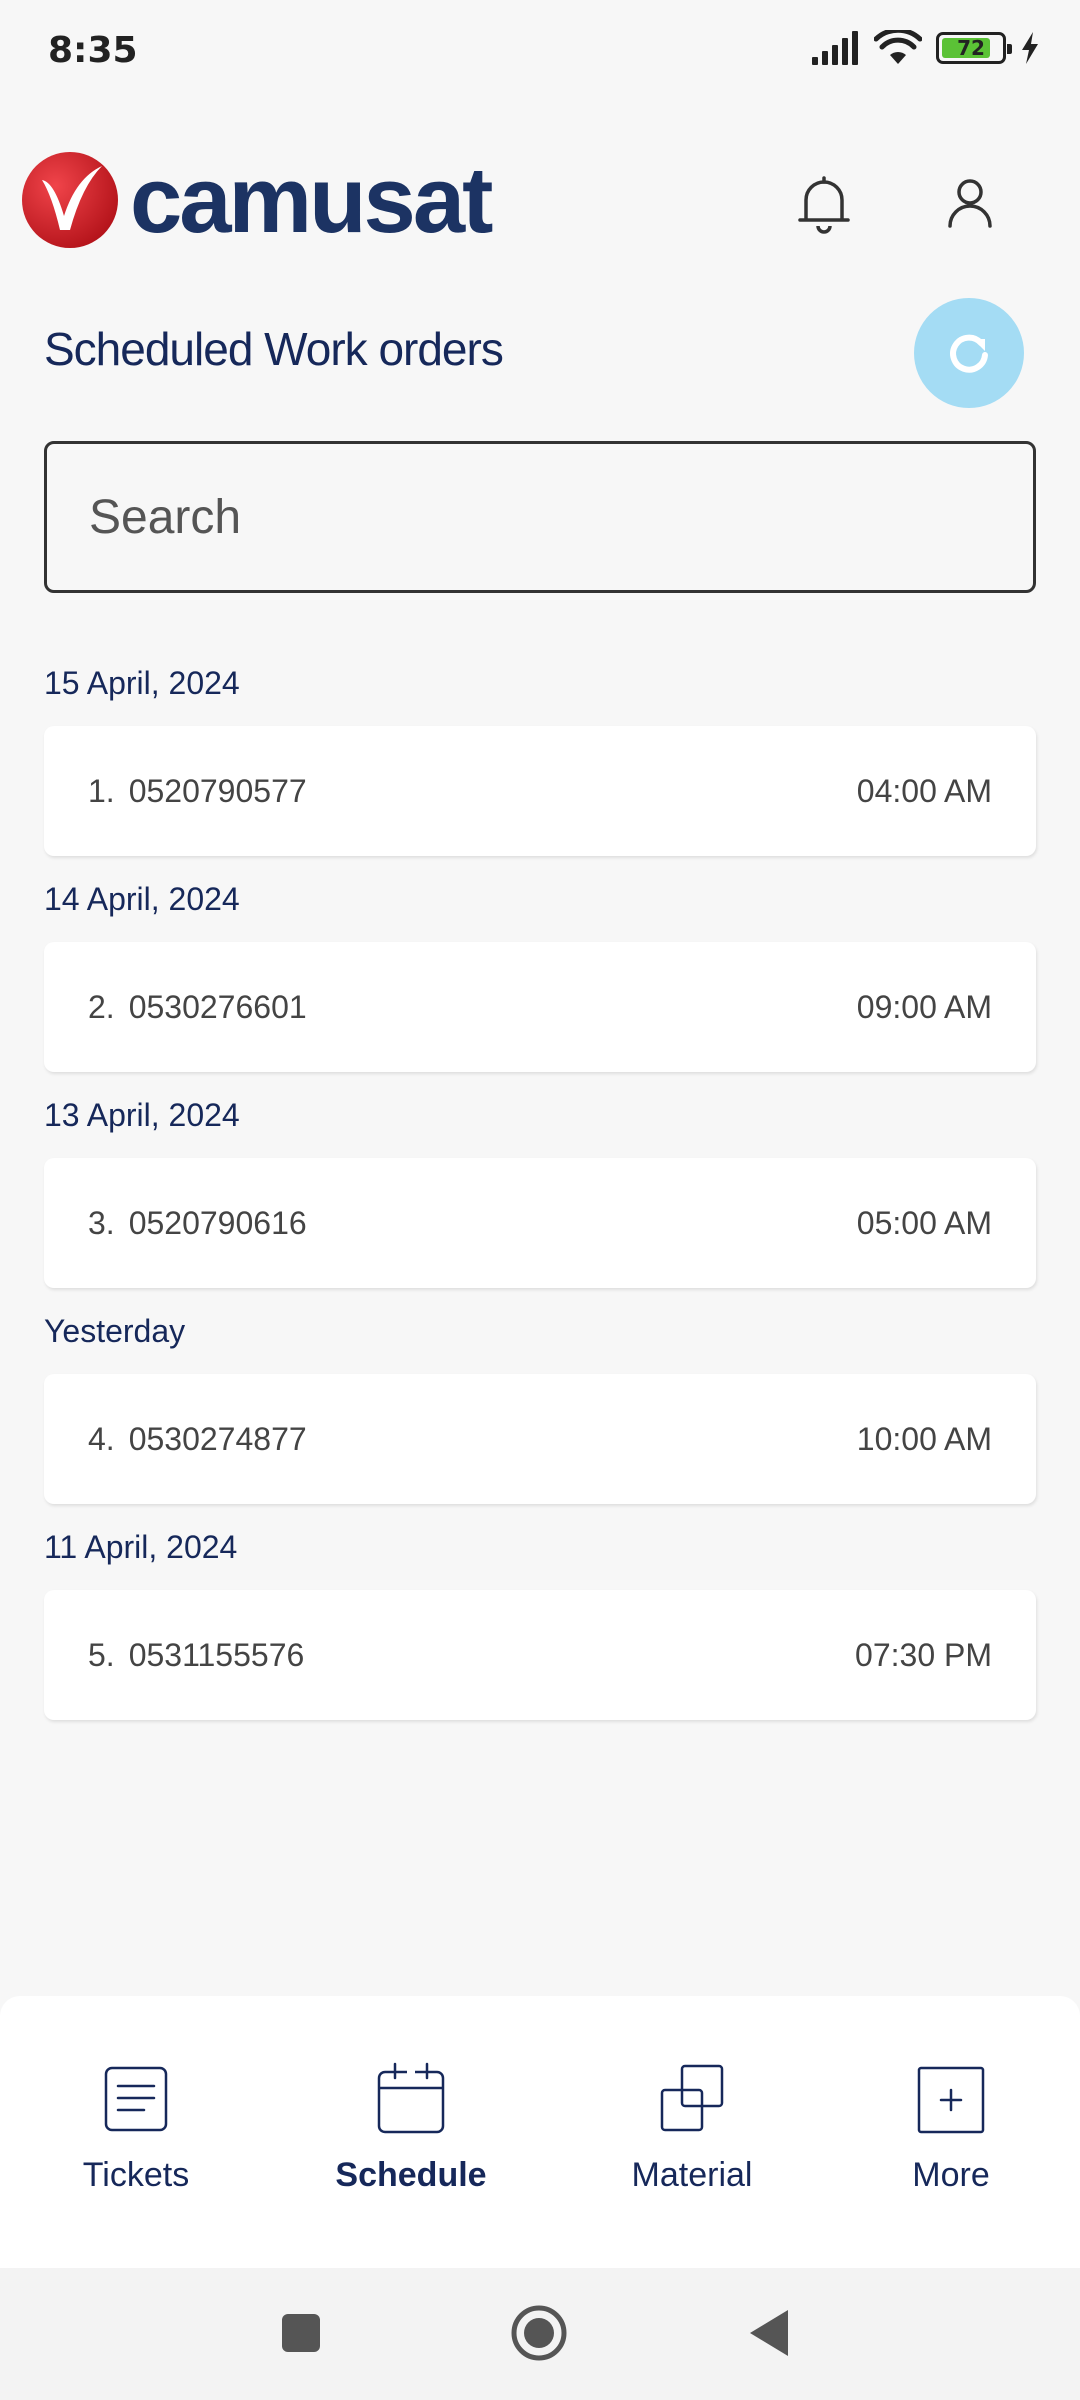 Image resolution: width=1080 pixels, height=2400 pixels. I want to click on battery-tip, so click(1009, 49).